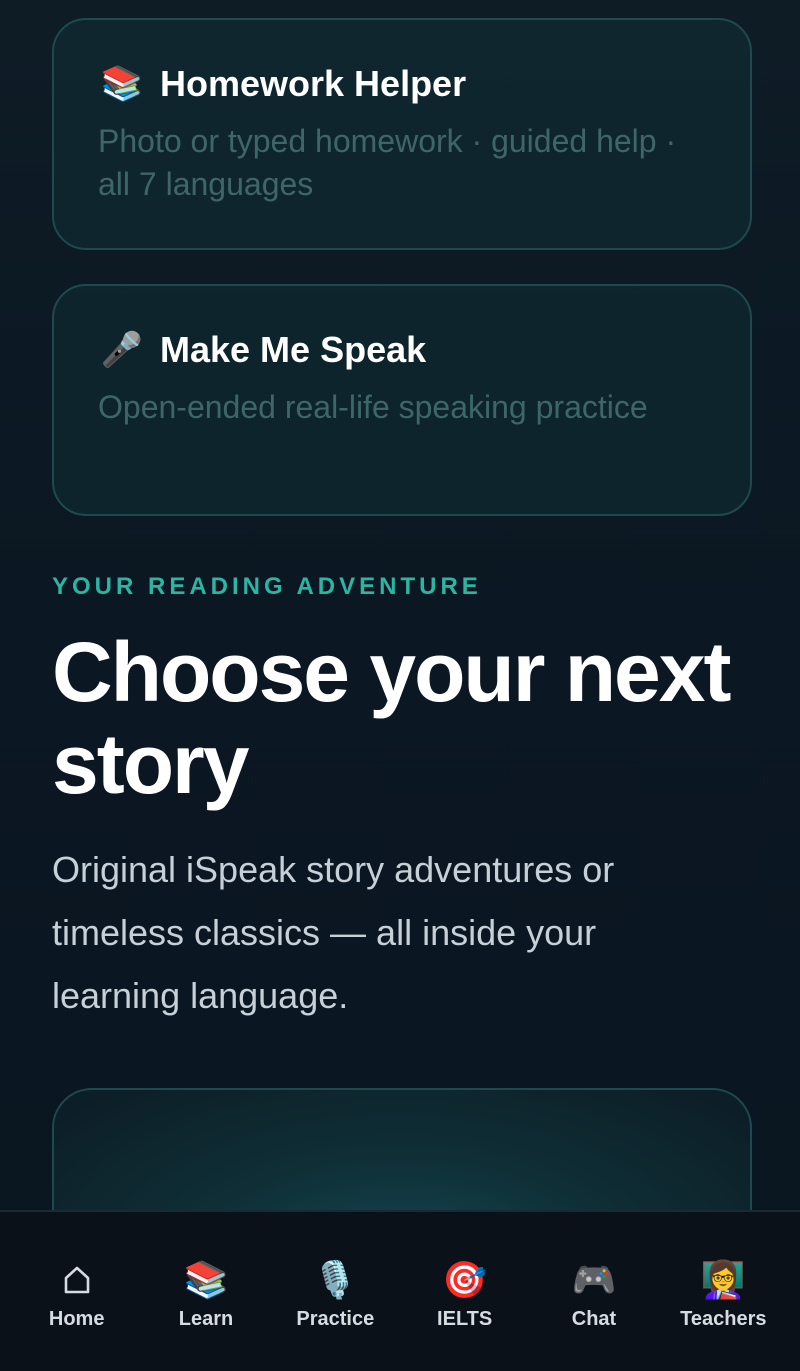 The height and width of the screenshot is (1371, 800). What do you see at coordinates (594, 1319) in the screenshot?
I see `nav-label: Chat` at bounding box center [594, 1319].